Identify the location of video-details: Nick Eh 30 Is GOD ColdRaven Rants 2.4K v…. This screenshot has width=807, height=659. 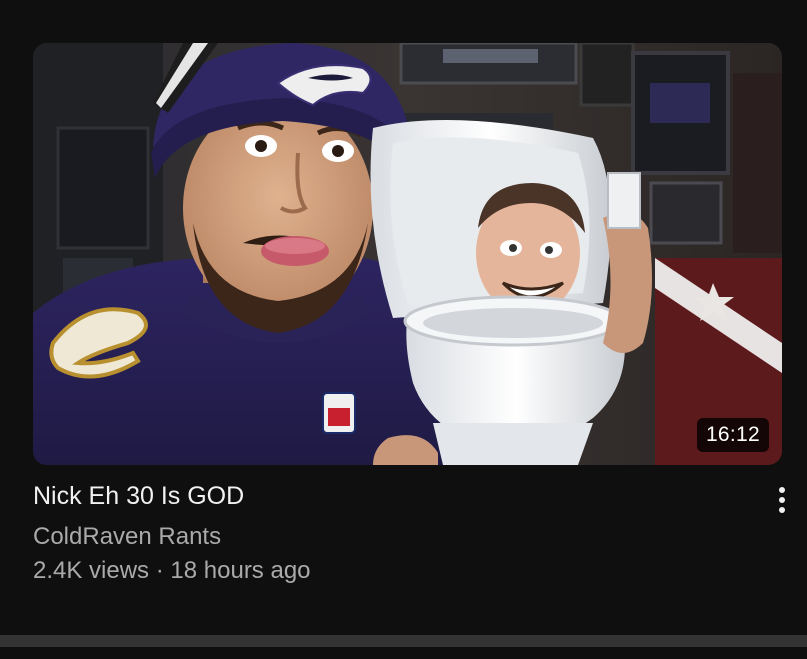
(393, 533).